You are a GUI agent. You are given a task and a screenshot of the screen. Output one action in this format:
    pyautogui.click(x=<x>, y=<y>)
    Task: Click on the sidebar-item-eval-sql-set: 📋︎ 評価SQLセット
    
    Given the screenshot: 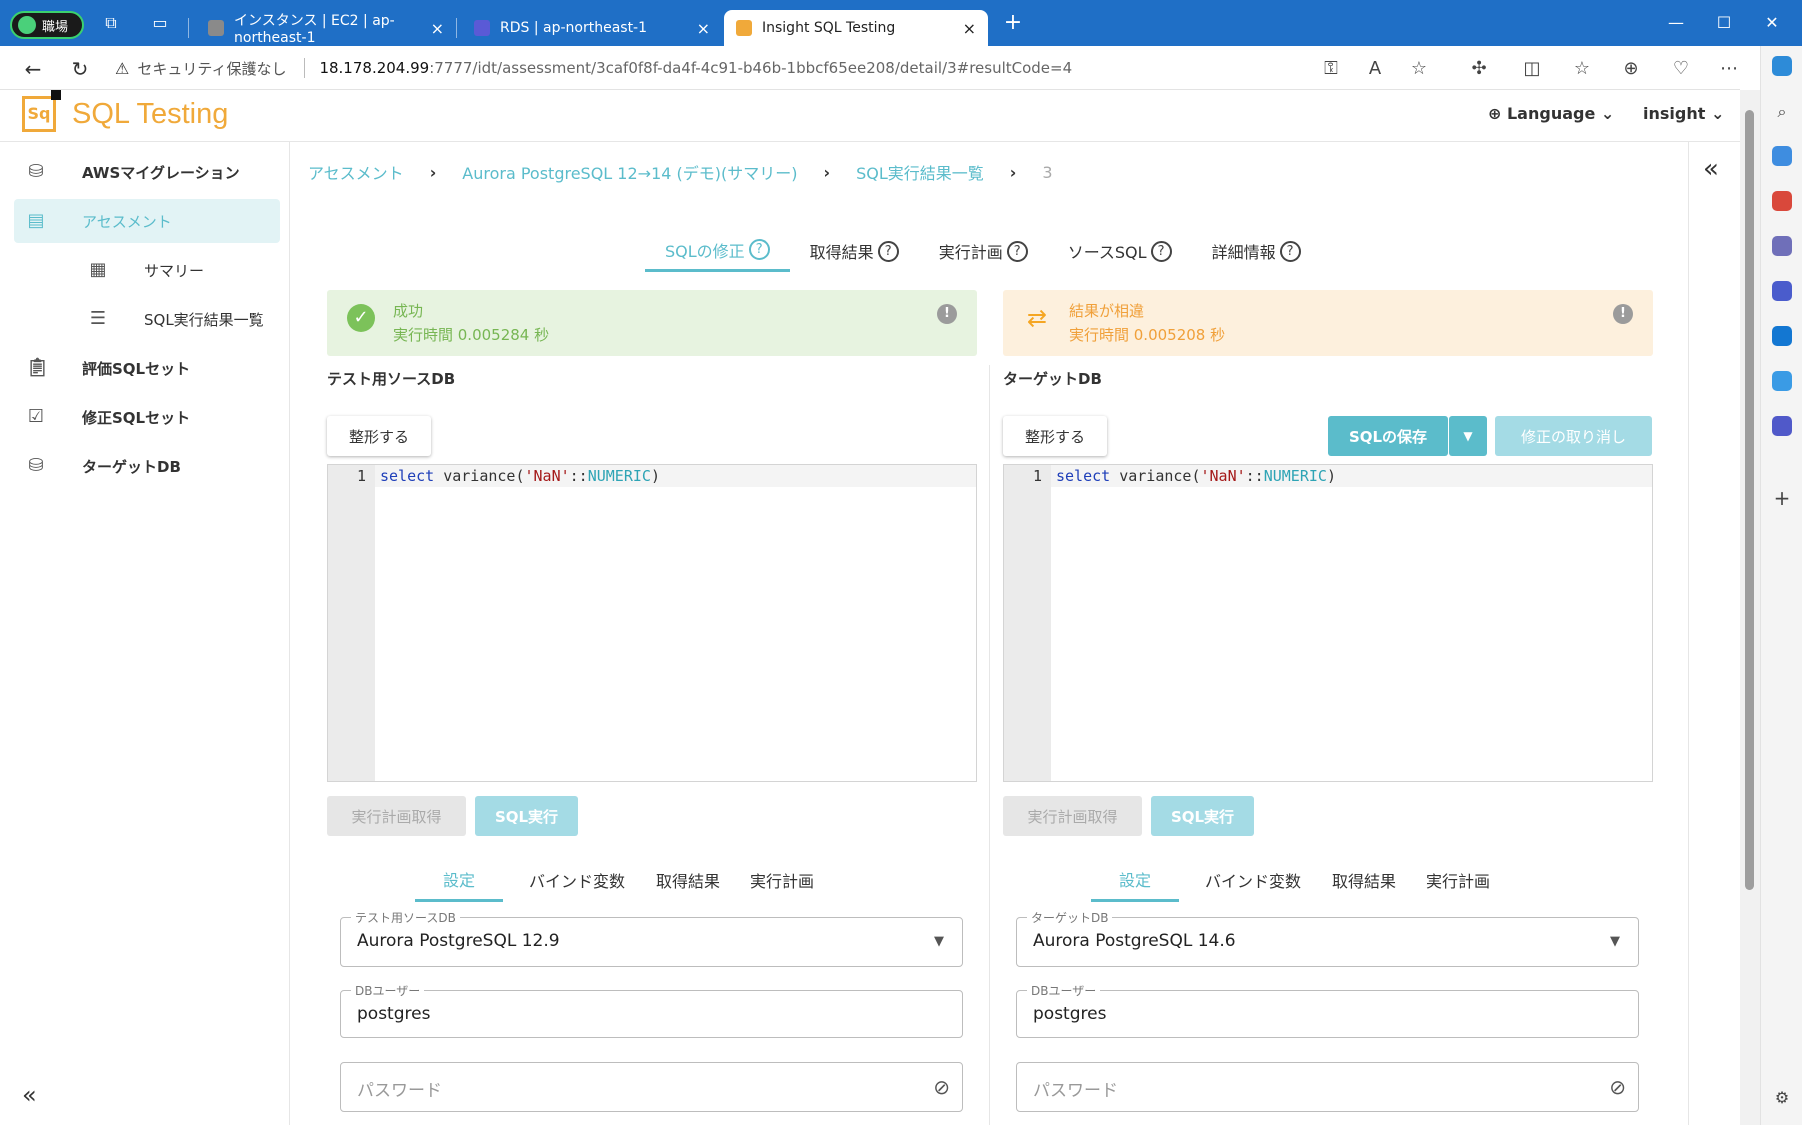 What is the action you would take?
    pyautogui.click(x=147, y=368)
    